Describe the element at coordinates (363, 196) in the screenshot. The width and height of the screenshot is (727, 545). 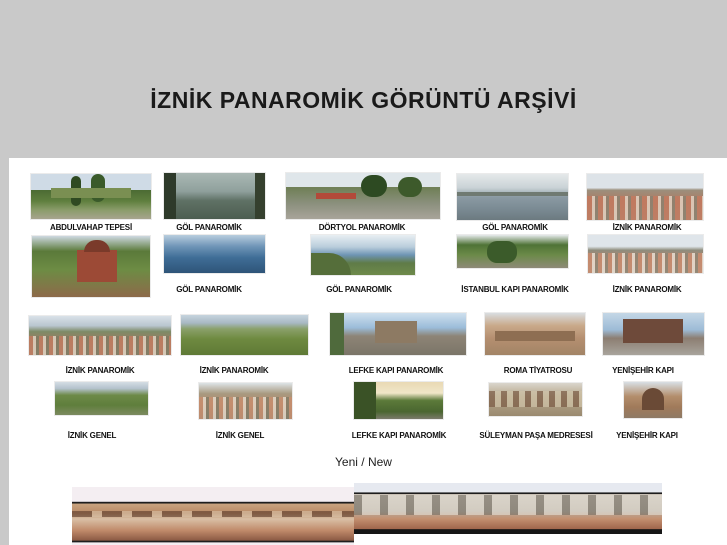
I see `thumb-dortyol-panaromik` at that location.